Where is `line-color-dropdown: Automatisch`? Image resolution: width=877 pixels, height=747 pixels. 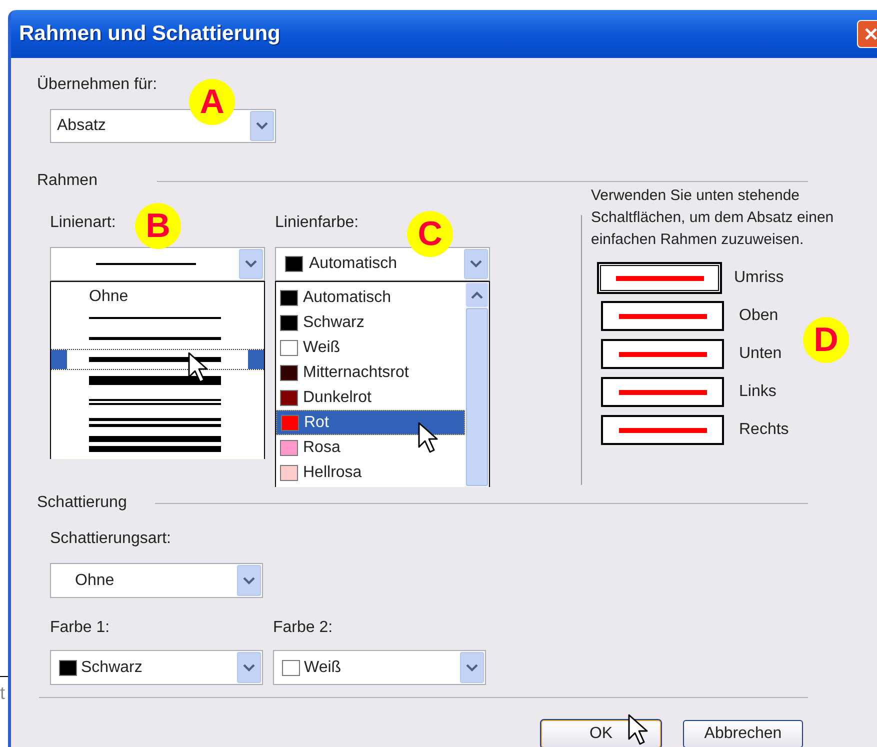 line-color-dropdown: Automatisch is located at coordinates (382, 264).